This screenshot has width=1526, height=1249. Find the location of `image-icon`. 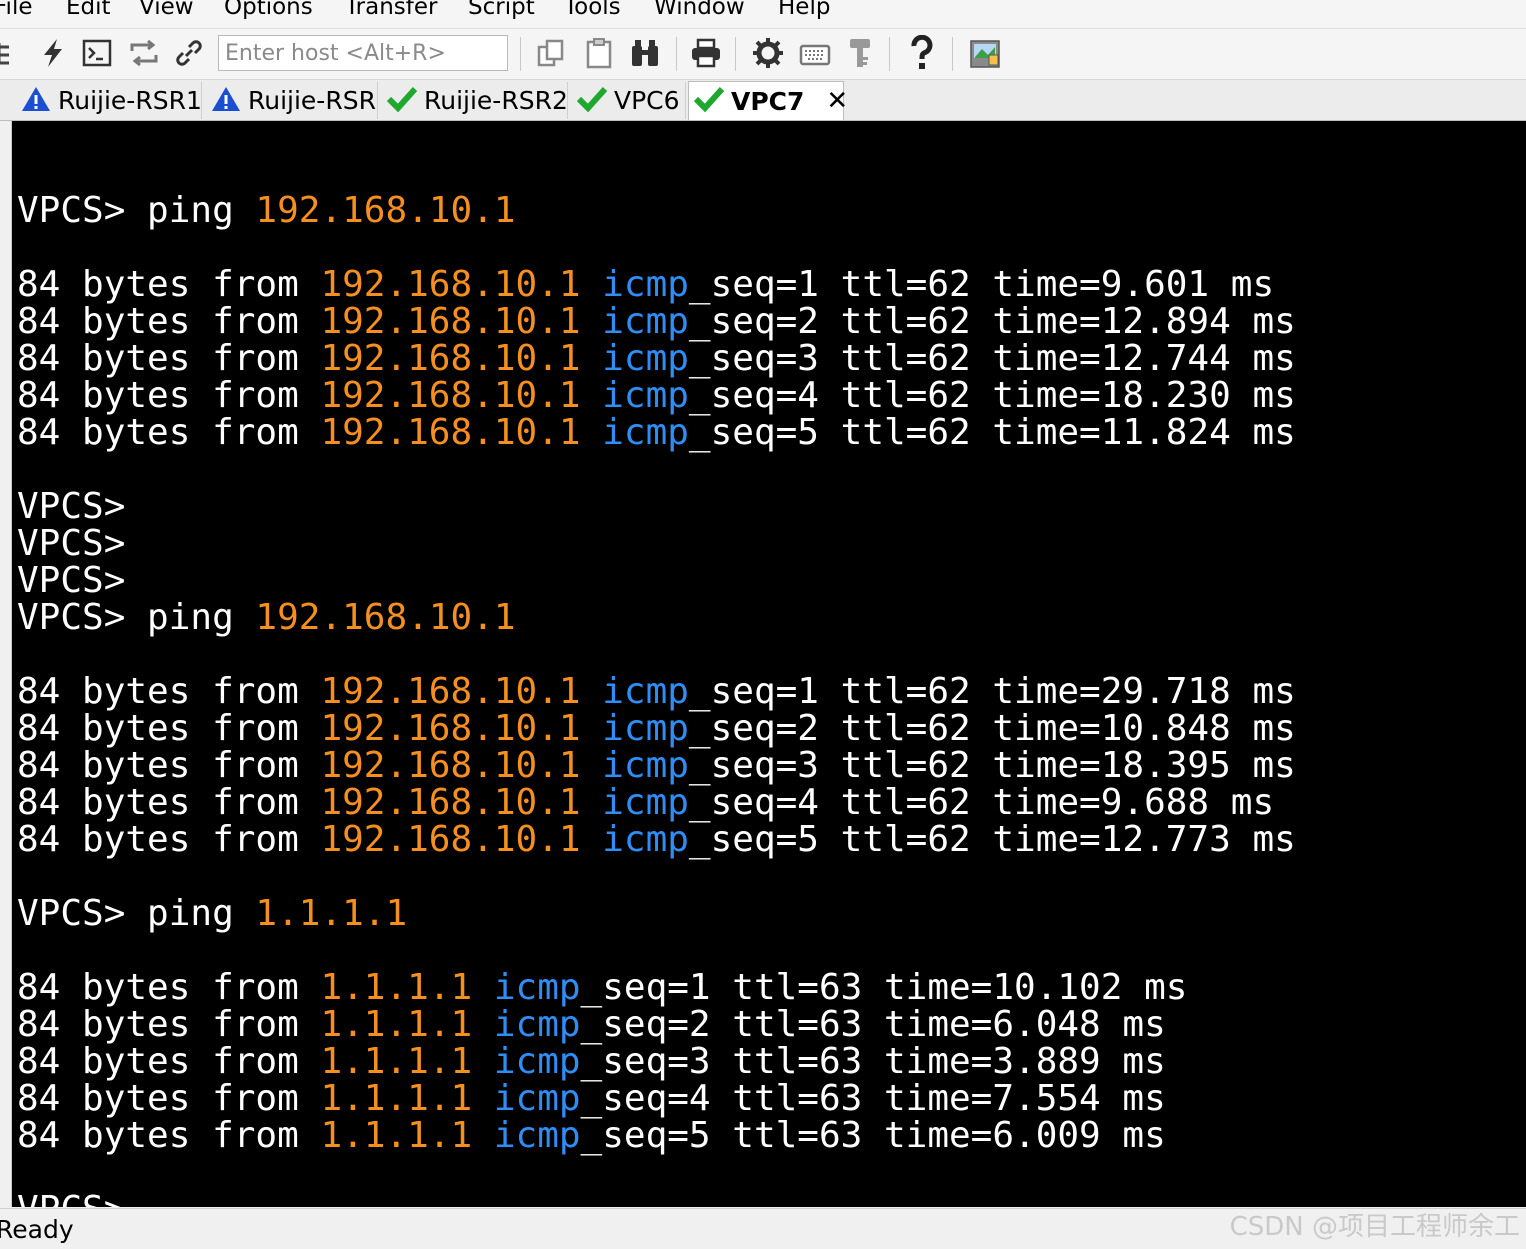

image-icon is located at coordinates (985, 53).